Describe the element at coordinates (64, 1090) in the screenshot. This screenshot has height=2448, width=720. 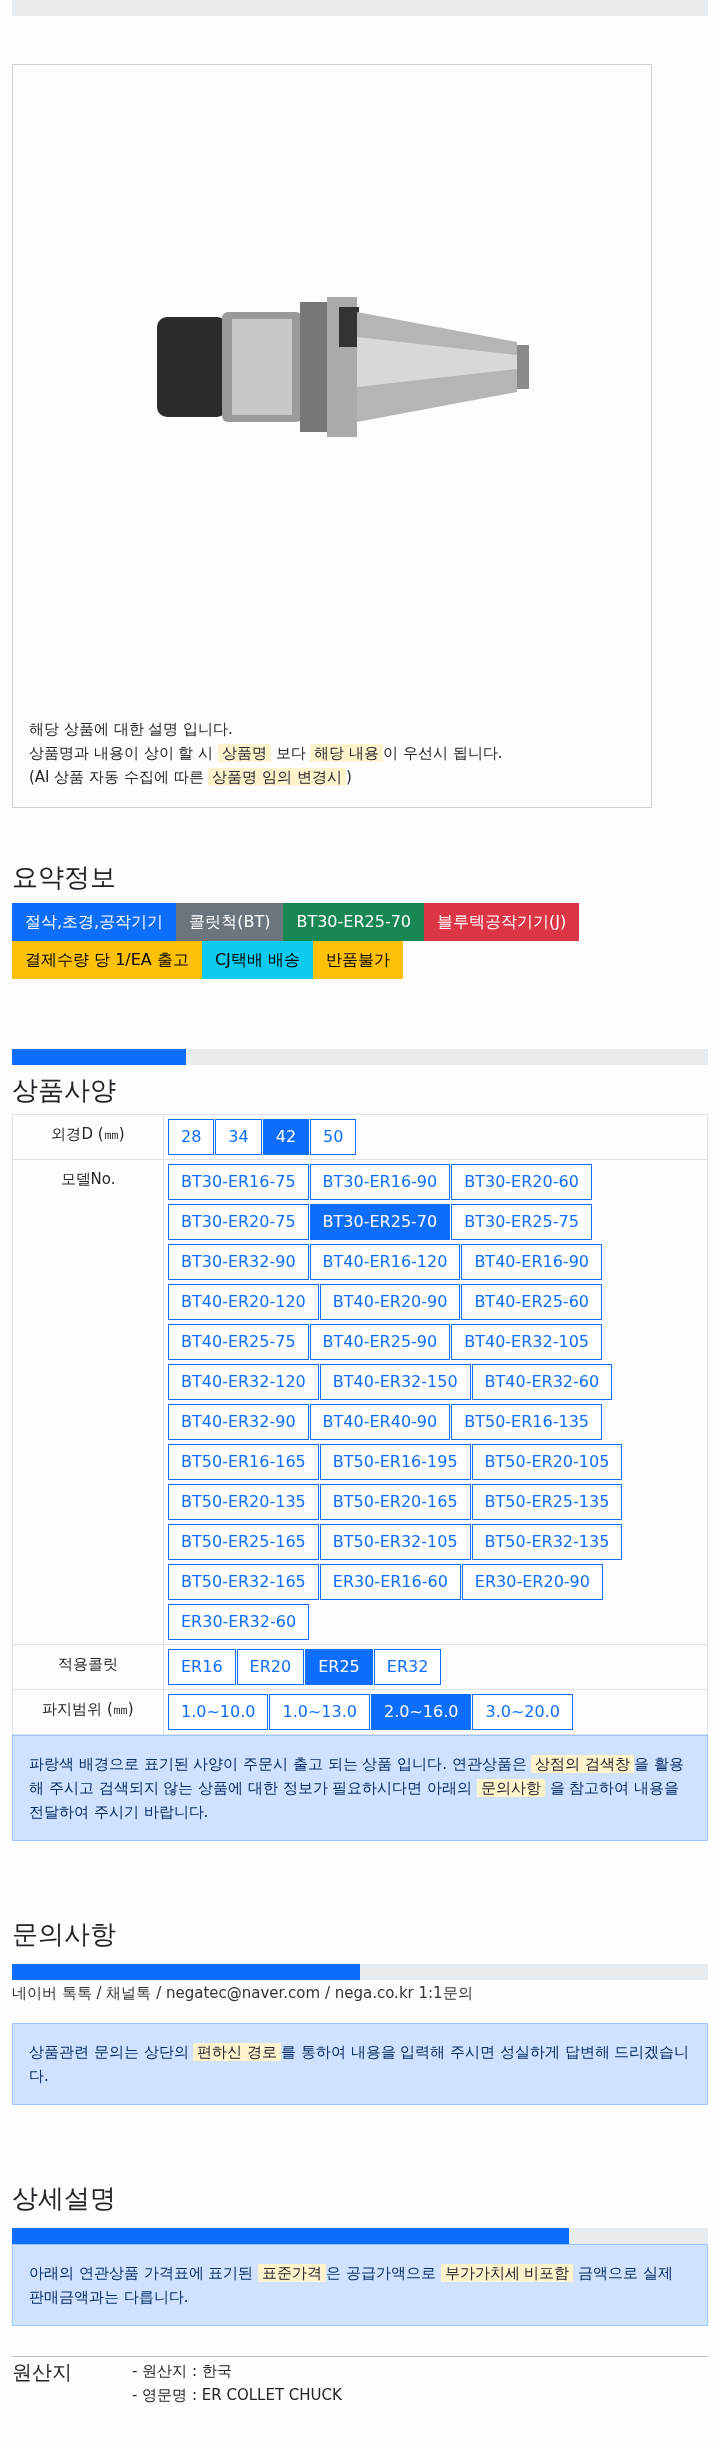
I see `section-title: 상품사양` at that location.